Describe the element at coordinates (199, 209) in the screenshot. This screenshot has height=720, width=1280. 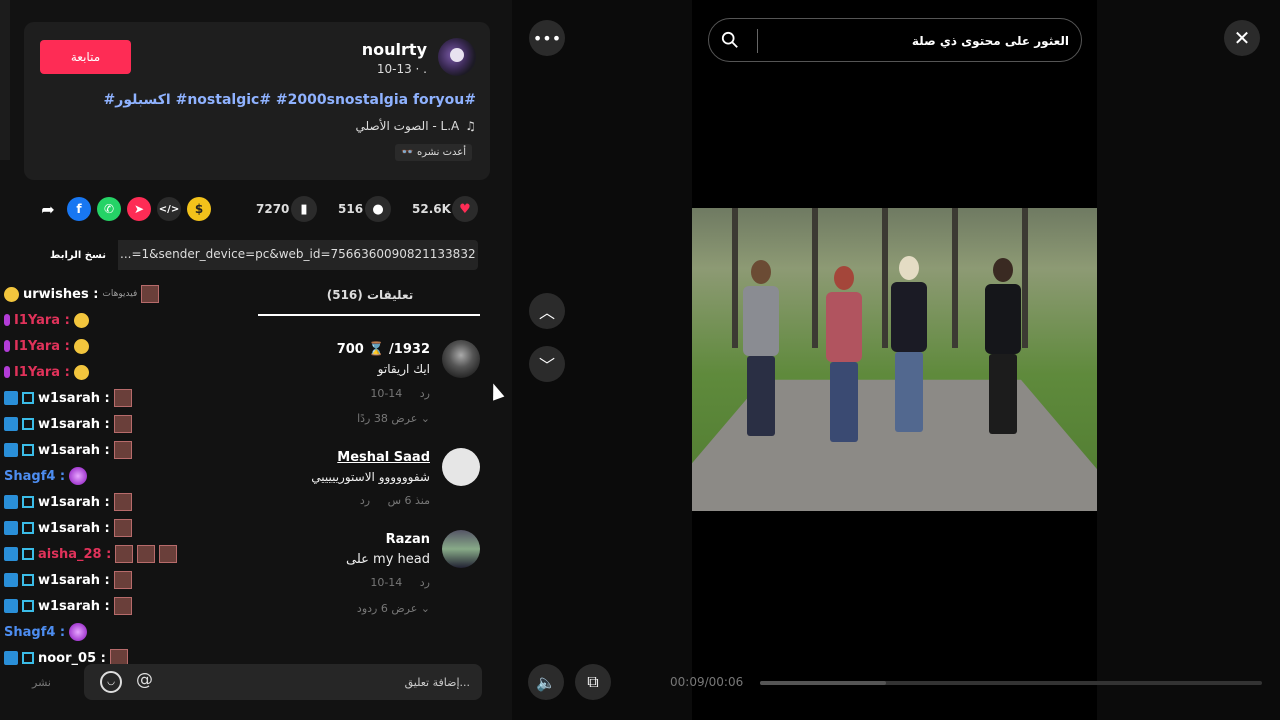
I see `coin-icon: $` at that location.